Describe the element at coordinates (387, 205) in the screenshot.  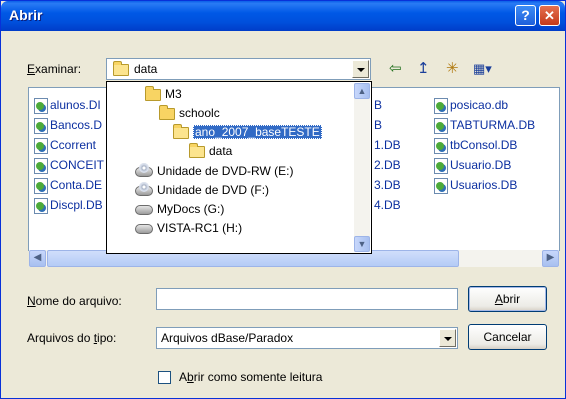
I see `list-item-partial: 4.DB` at that location.